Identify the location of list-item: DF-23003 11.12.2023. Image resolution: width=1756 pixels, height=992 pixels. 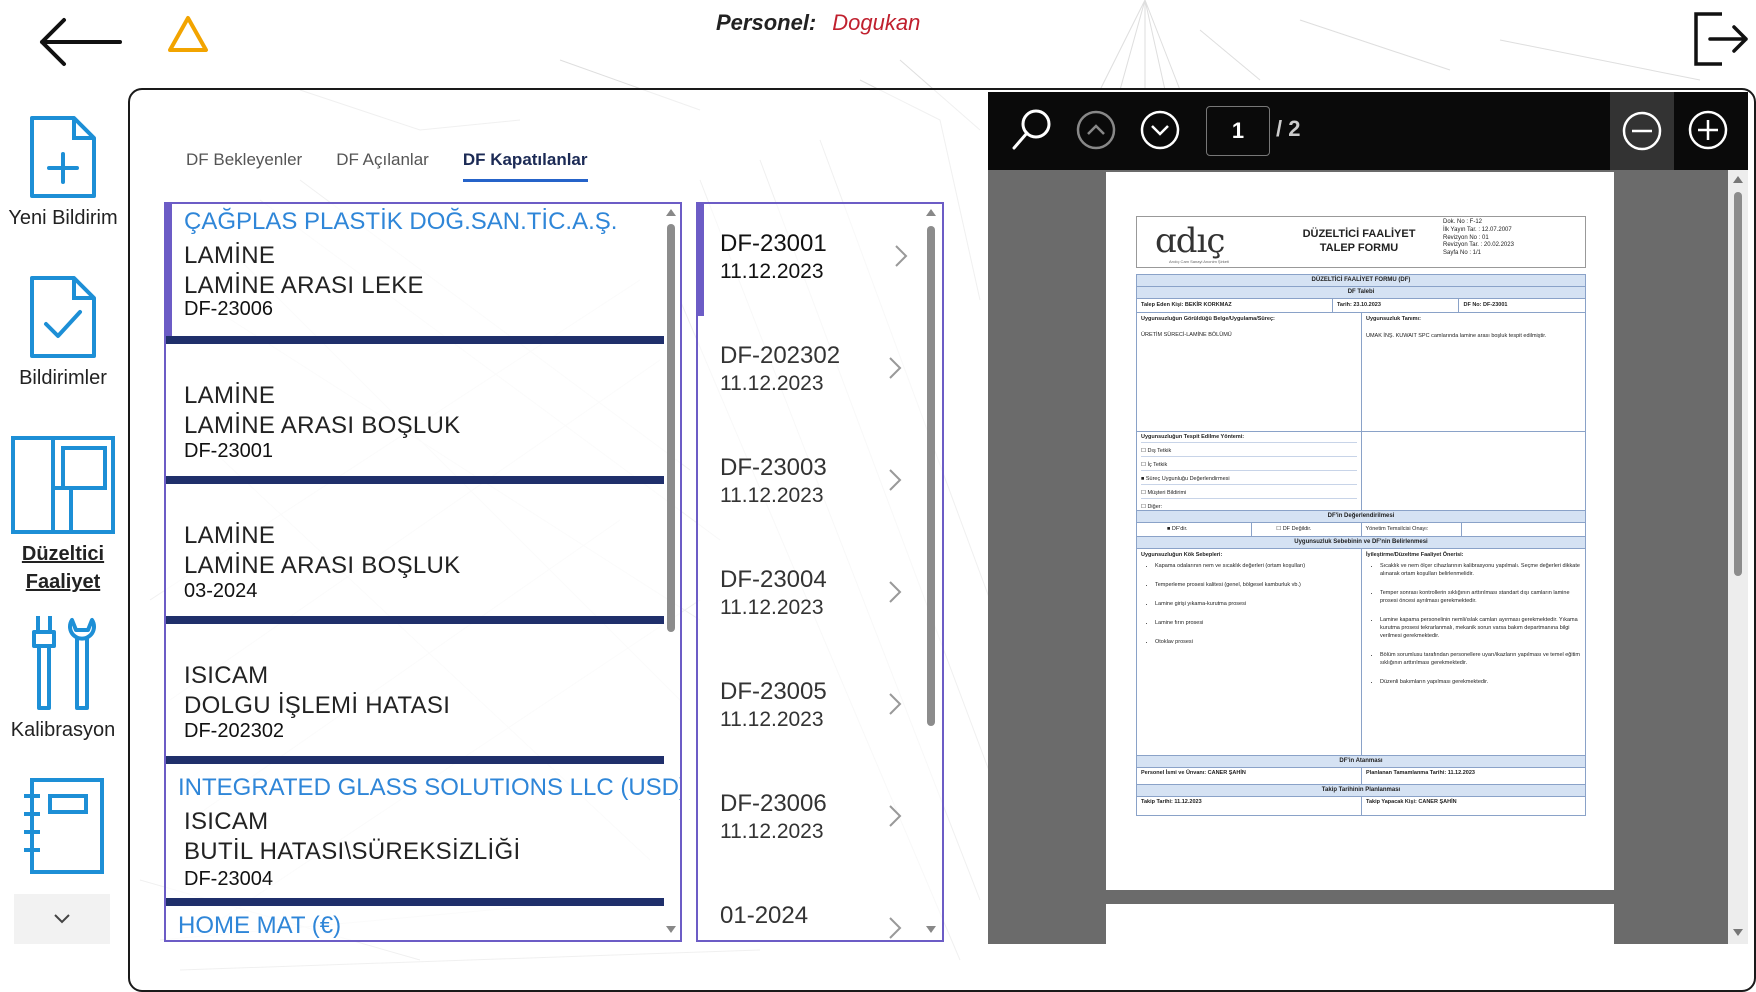
(811, 484).